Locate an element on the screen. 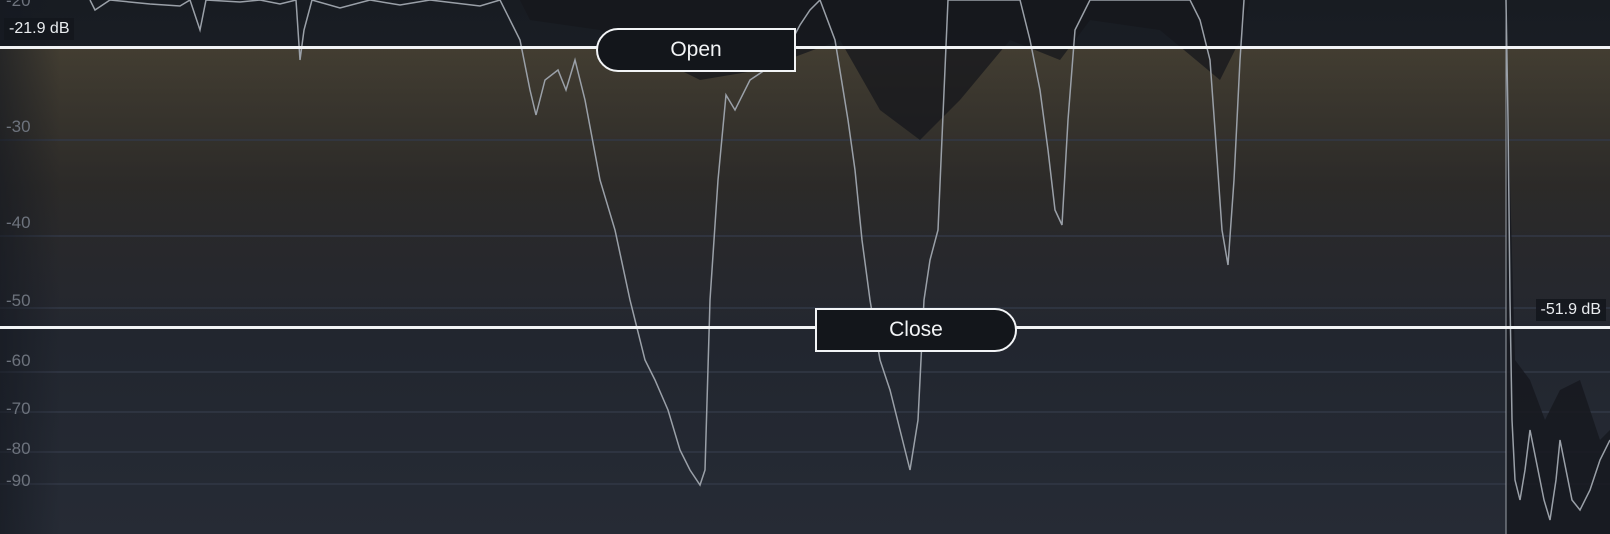  scale-tick-label: -80 is located at coordinates (18, 448).